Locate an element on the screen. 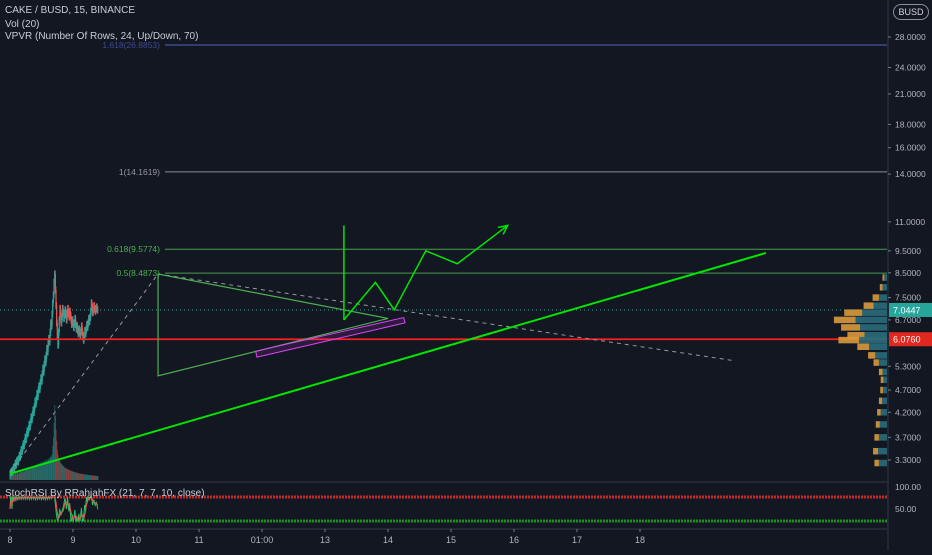  x-tick-label: 18 is located at coordinates (640, 540).